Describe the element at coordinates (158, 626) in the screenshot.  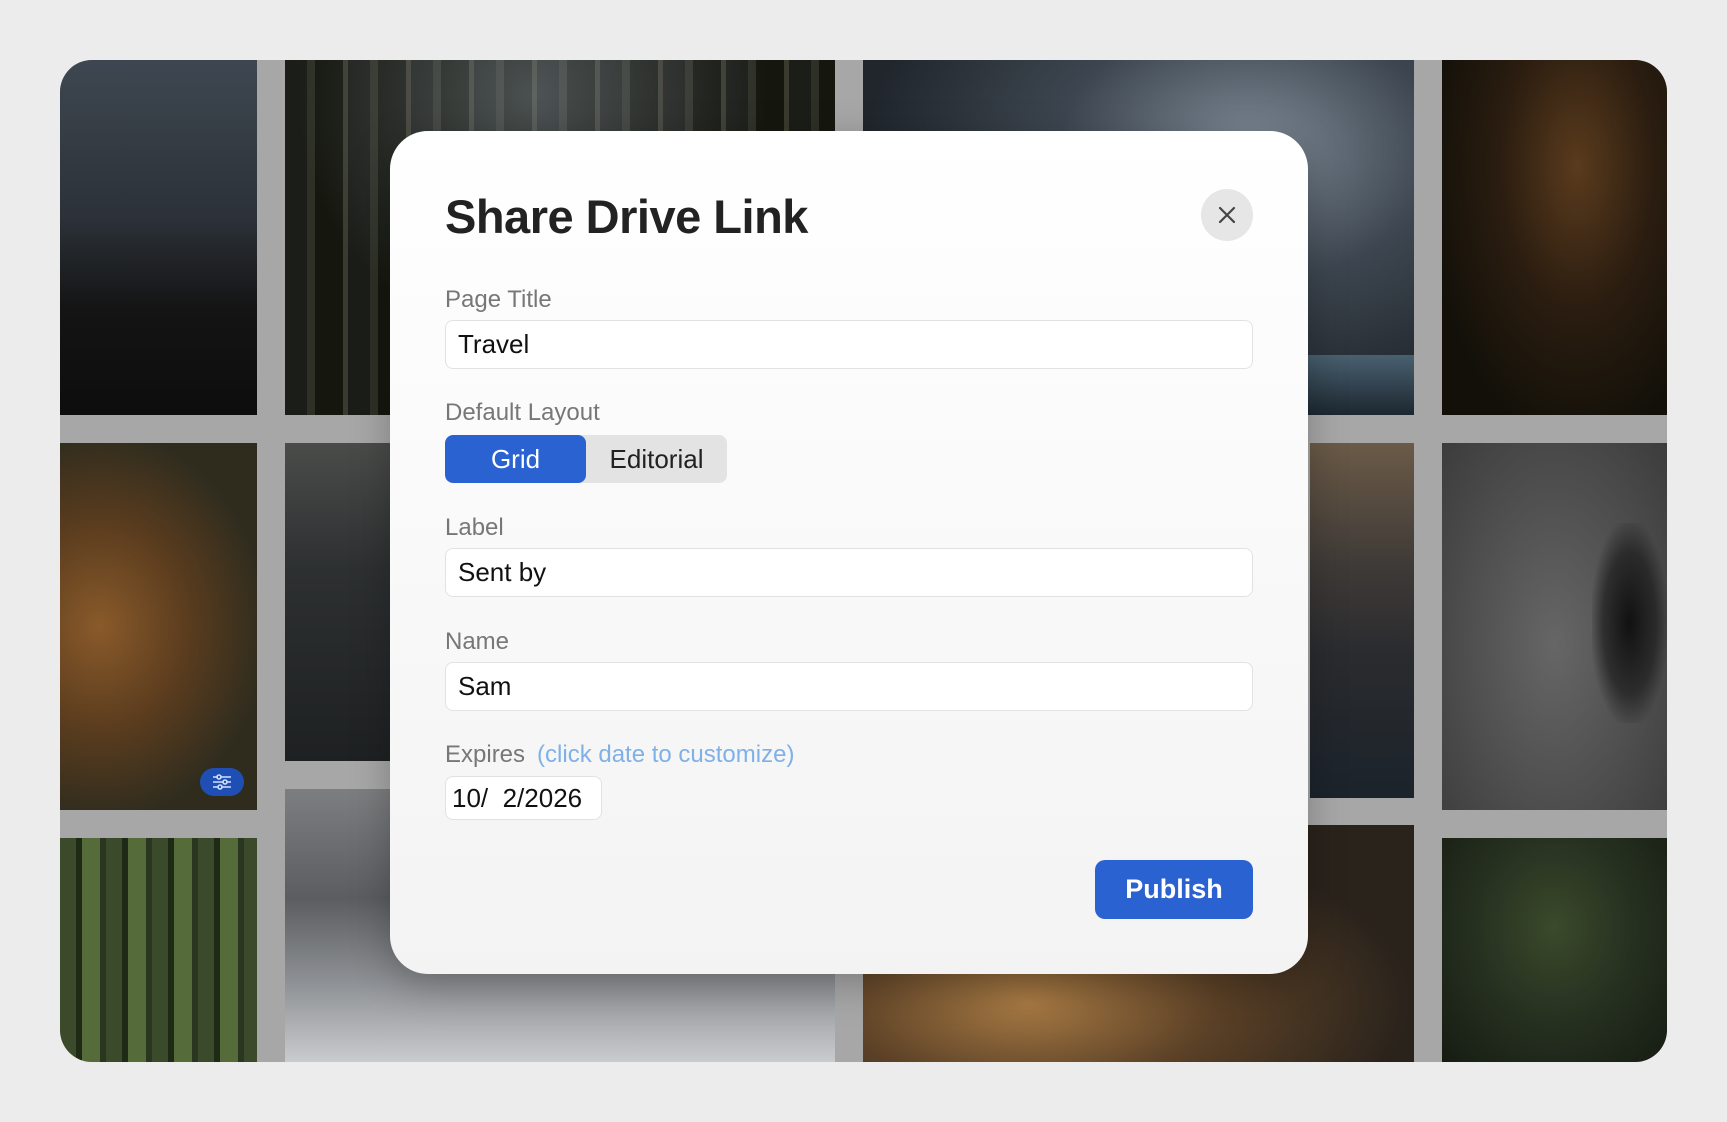
I see `photo-tile-dog` at that location.